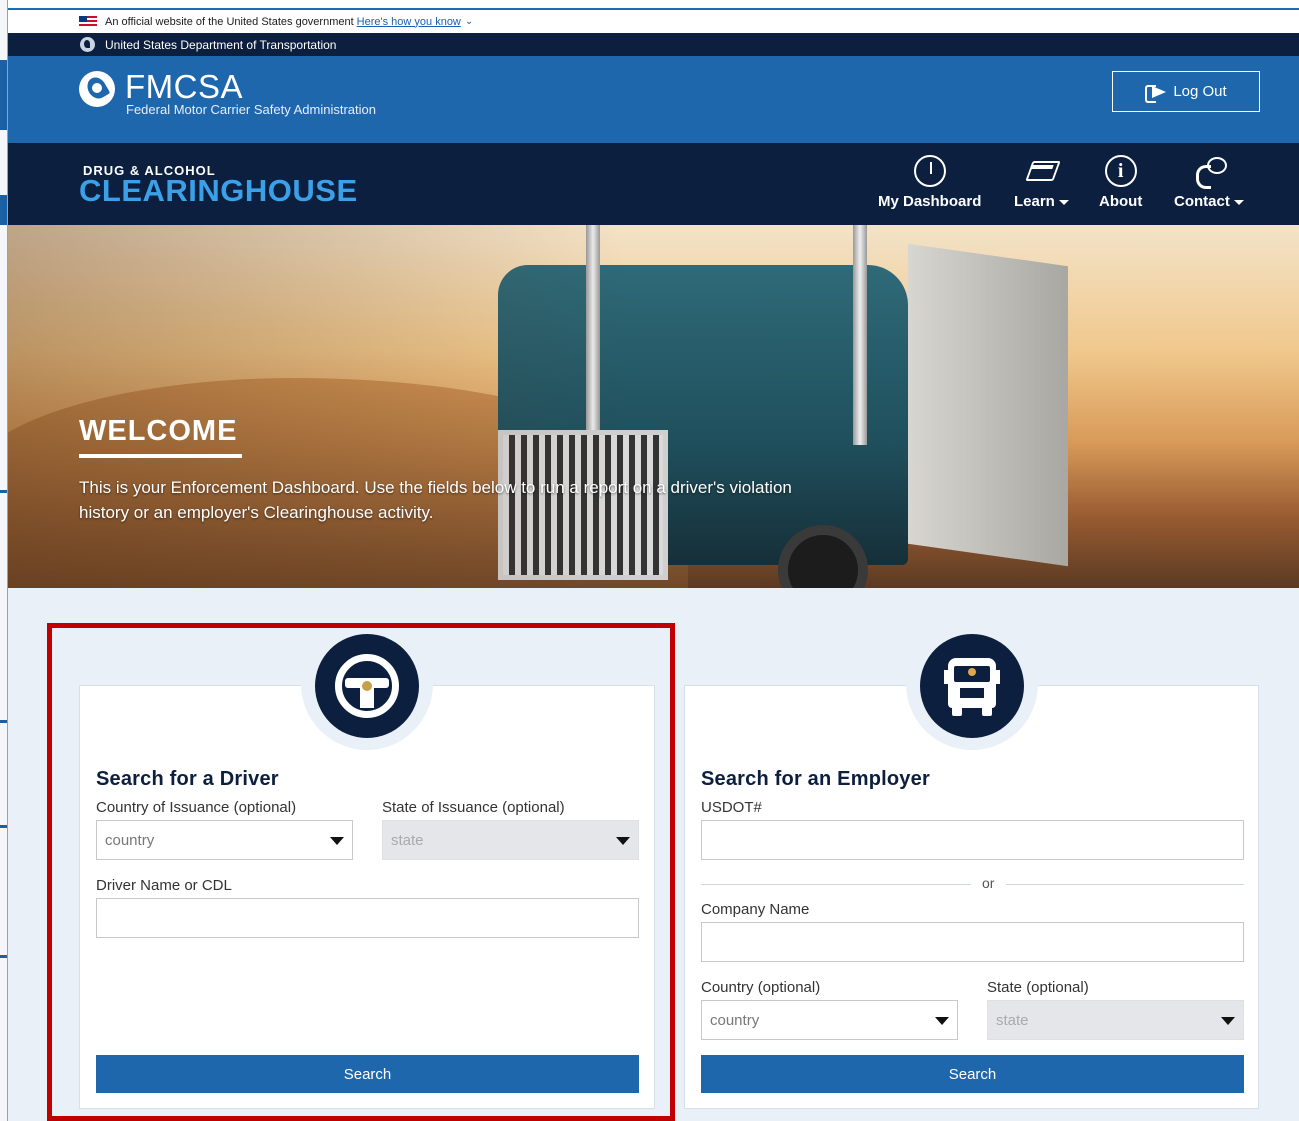 The width and height of the screenshot is (1299, 1121). Describe the element at coordinates (367, 686) in the screenshot. I see `steering-hub` at that location.